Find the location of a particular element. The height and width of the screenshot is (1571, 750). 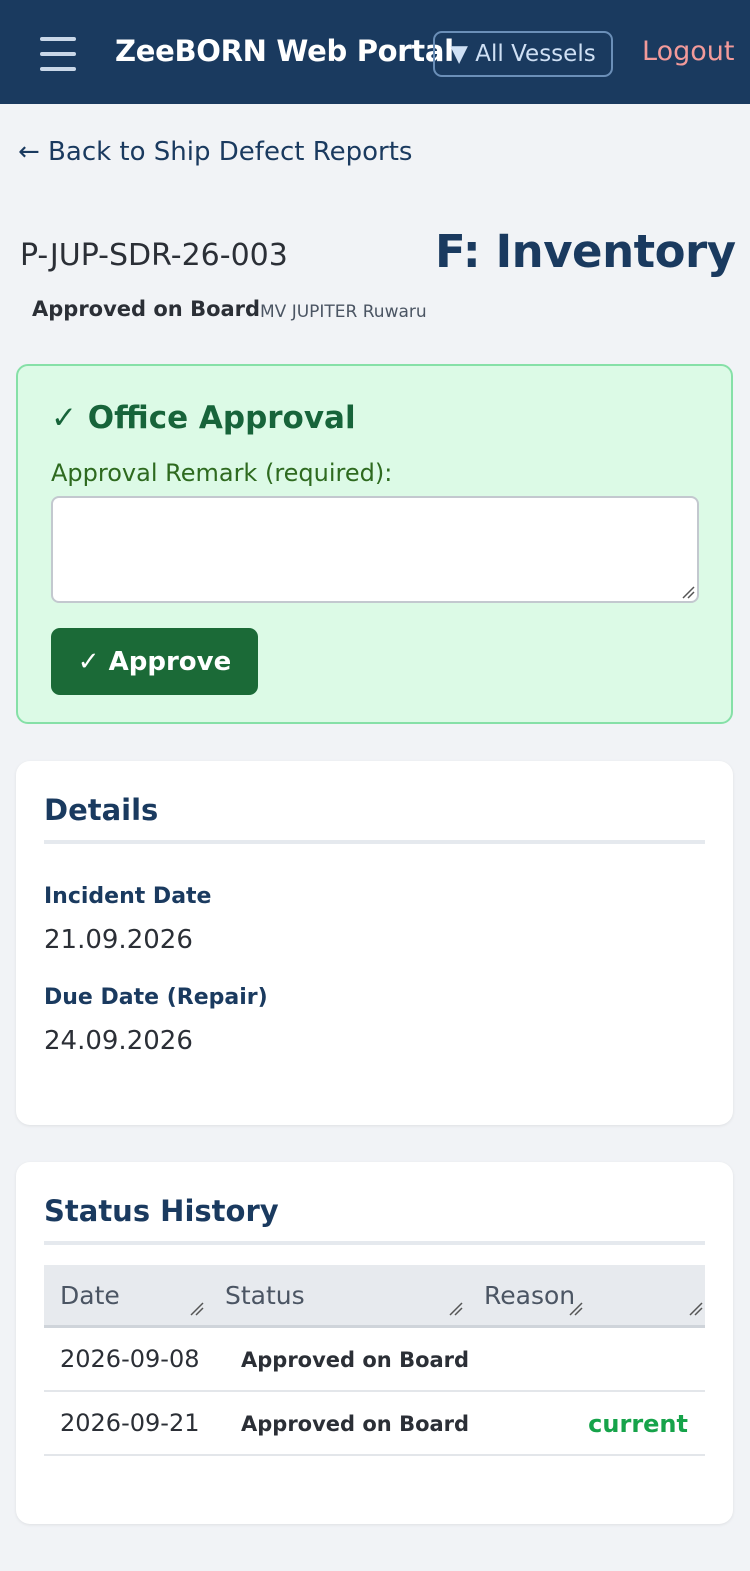

table-row: 2026-09-21 Approved on Board current is located at coordinates (374, 1424).